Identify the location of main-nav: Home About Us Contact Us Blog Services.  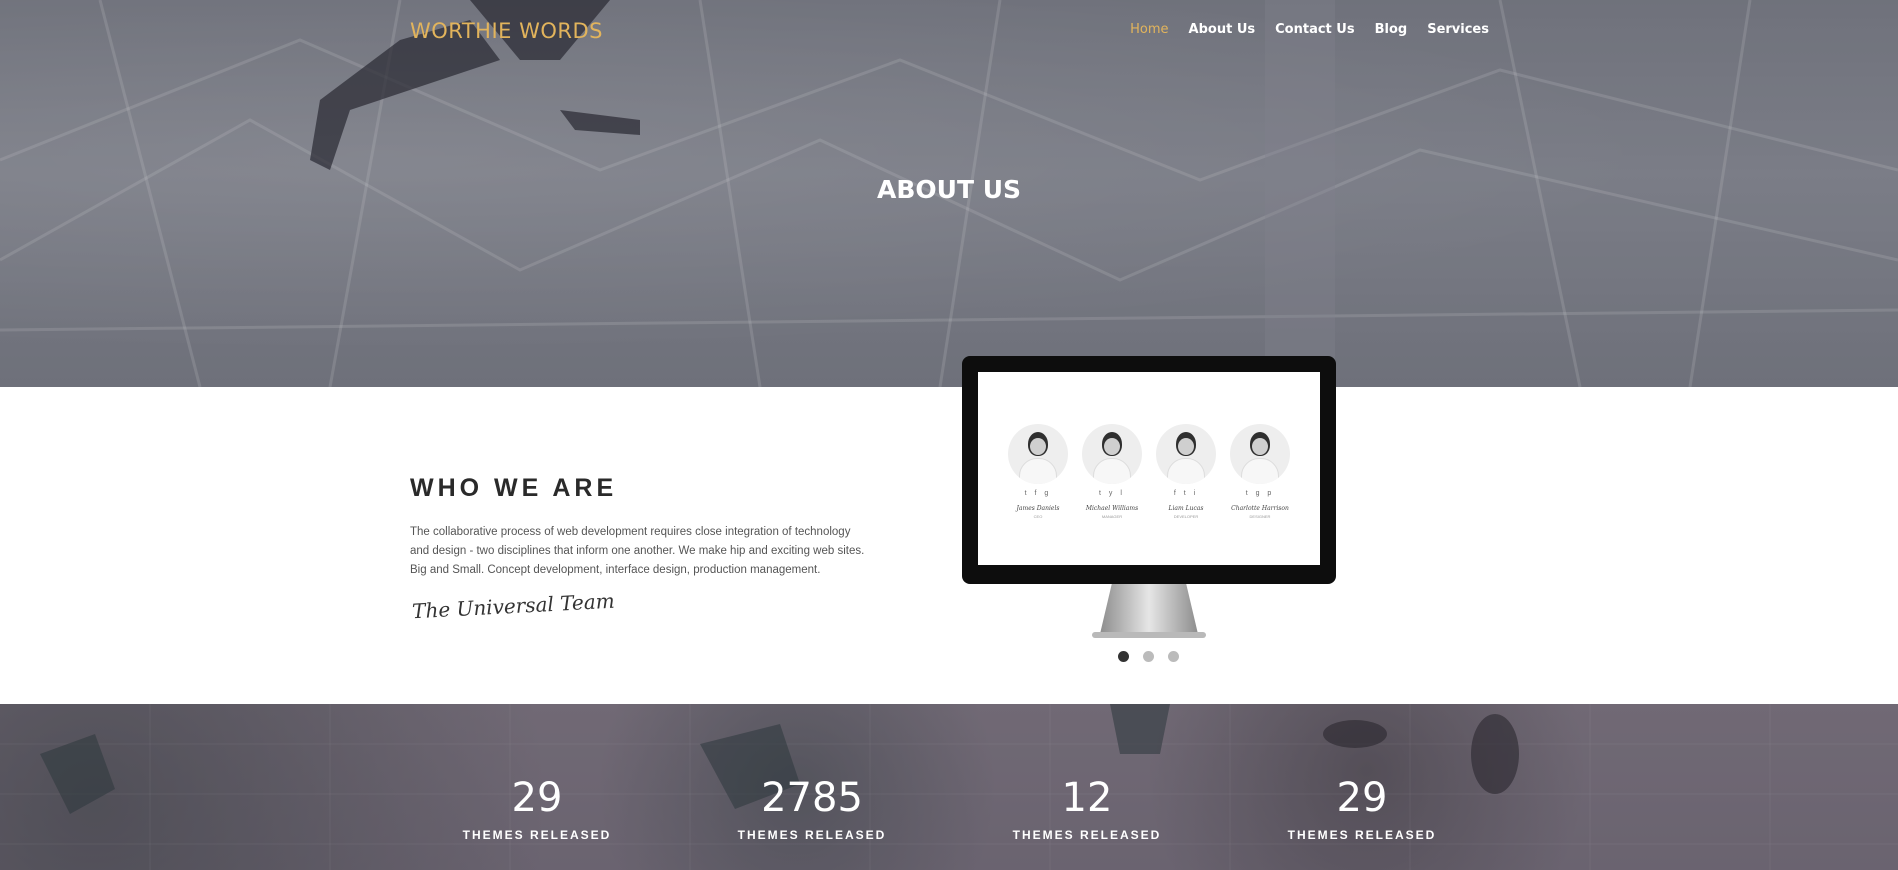
(1309, 29).